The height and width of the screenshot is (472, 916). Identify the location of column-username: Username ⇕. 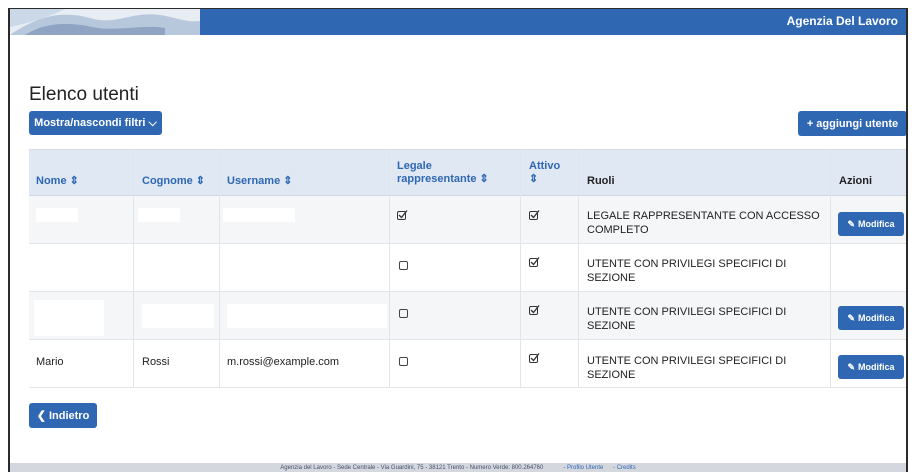
(259, 181).